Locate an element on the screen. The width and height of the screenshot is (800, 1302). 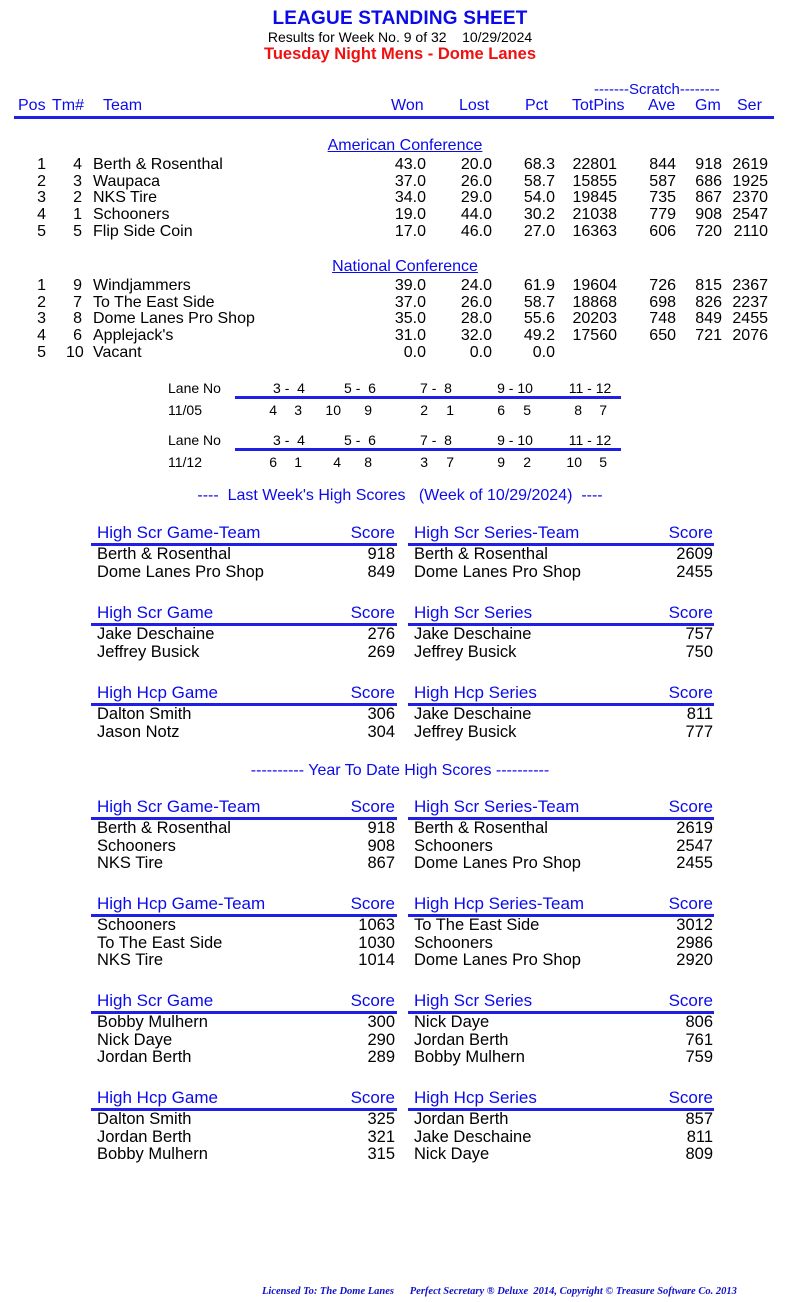
score-value: 325 is located at coordinates (381, 1119).